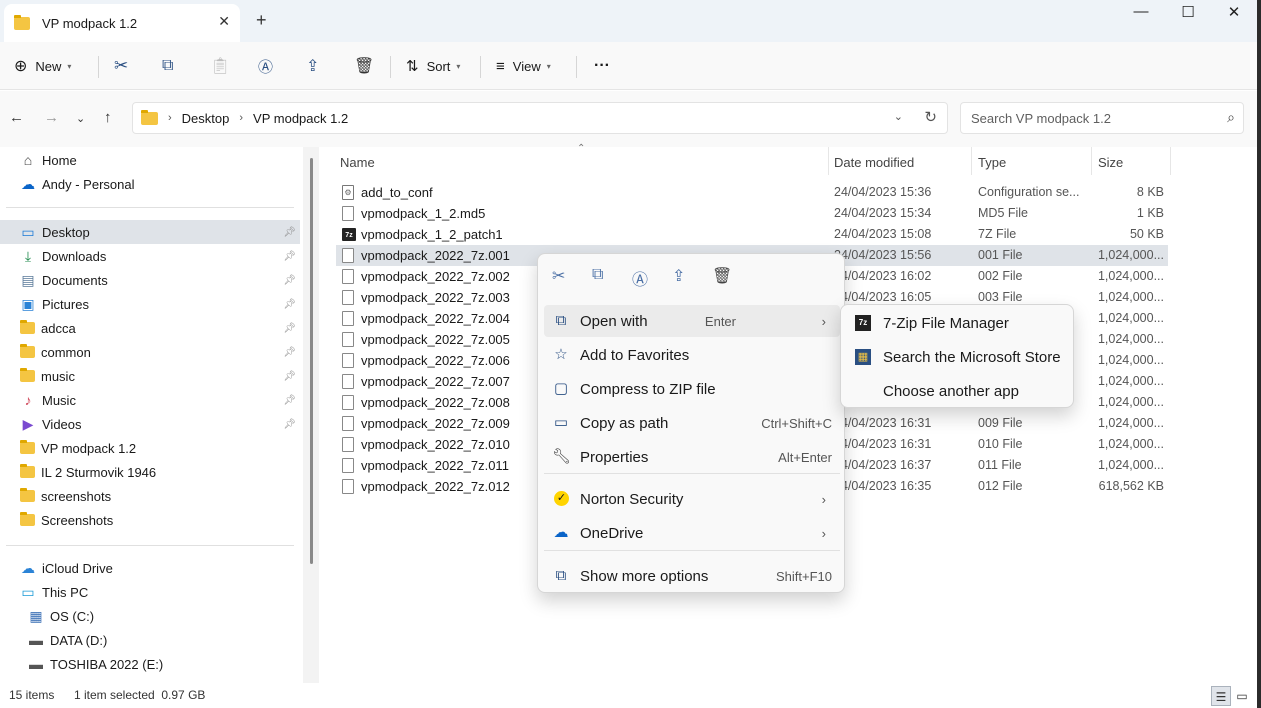  Describe the element at coordinates (1242, 696) in the screenshot. I see `tiles-view-button: ▭` at that location.